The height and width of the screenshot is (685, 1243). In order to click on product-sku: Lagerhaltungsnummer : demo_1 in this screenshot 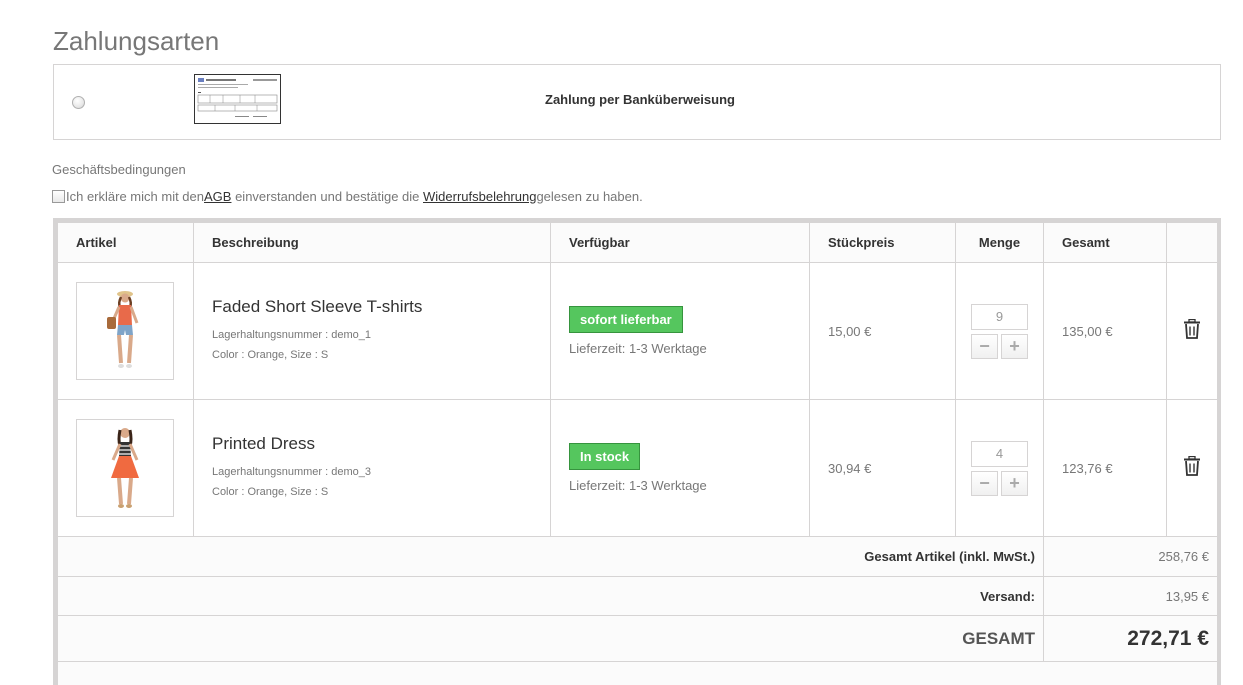, I will do `click(291, 335)`.